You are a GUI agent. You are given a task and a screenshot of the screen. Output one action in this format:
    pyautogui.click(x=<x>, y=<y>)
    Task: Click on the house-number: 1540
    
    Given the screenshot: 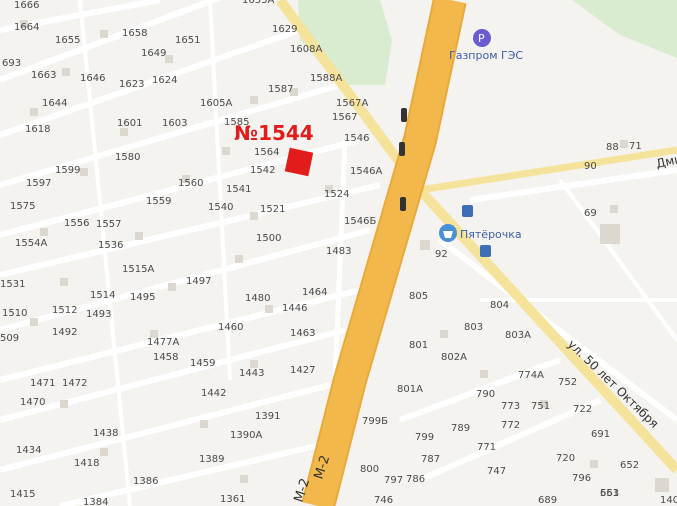 What is the action you would take?
    pyautogui.click(x=220, y=207)
    